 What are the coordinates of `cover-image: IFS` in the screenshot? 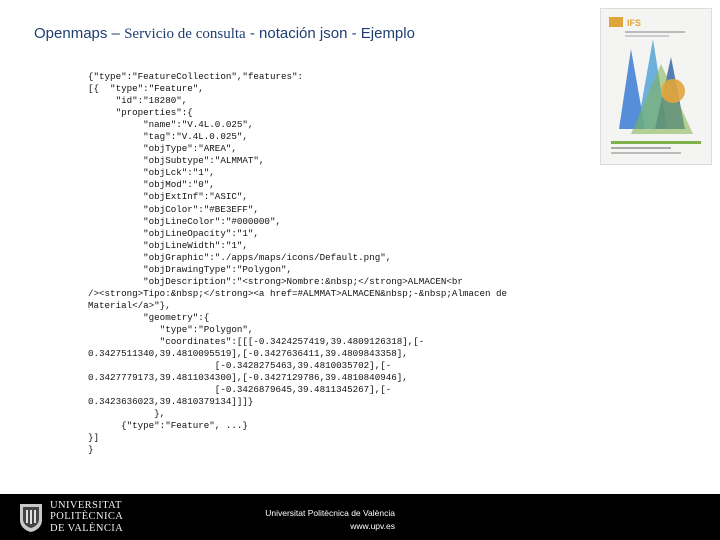 It's located at (656, 86).